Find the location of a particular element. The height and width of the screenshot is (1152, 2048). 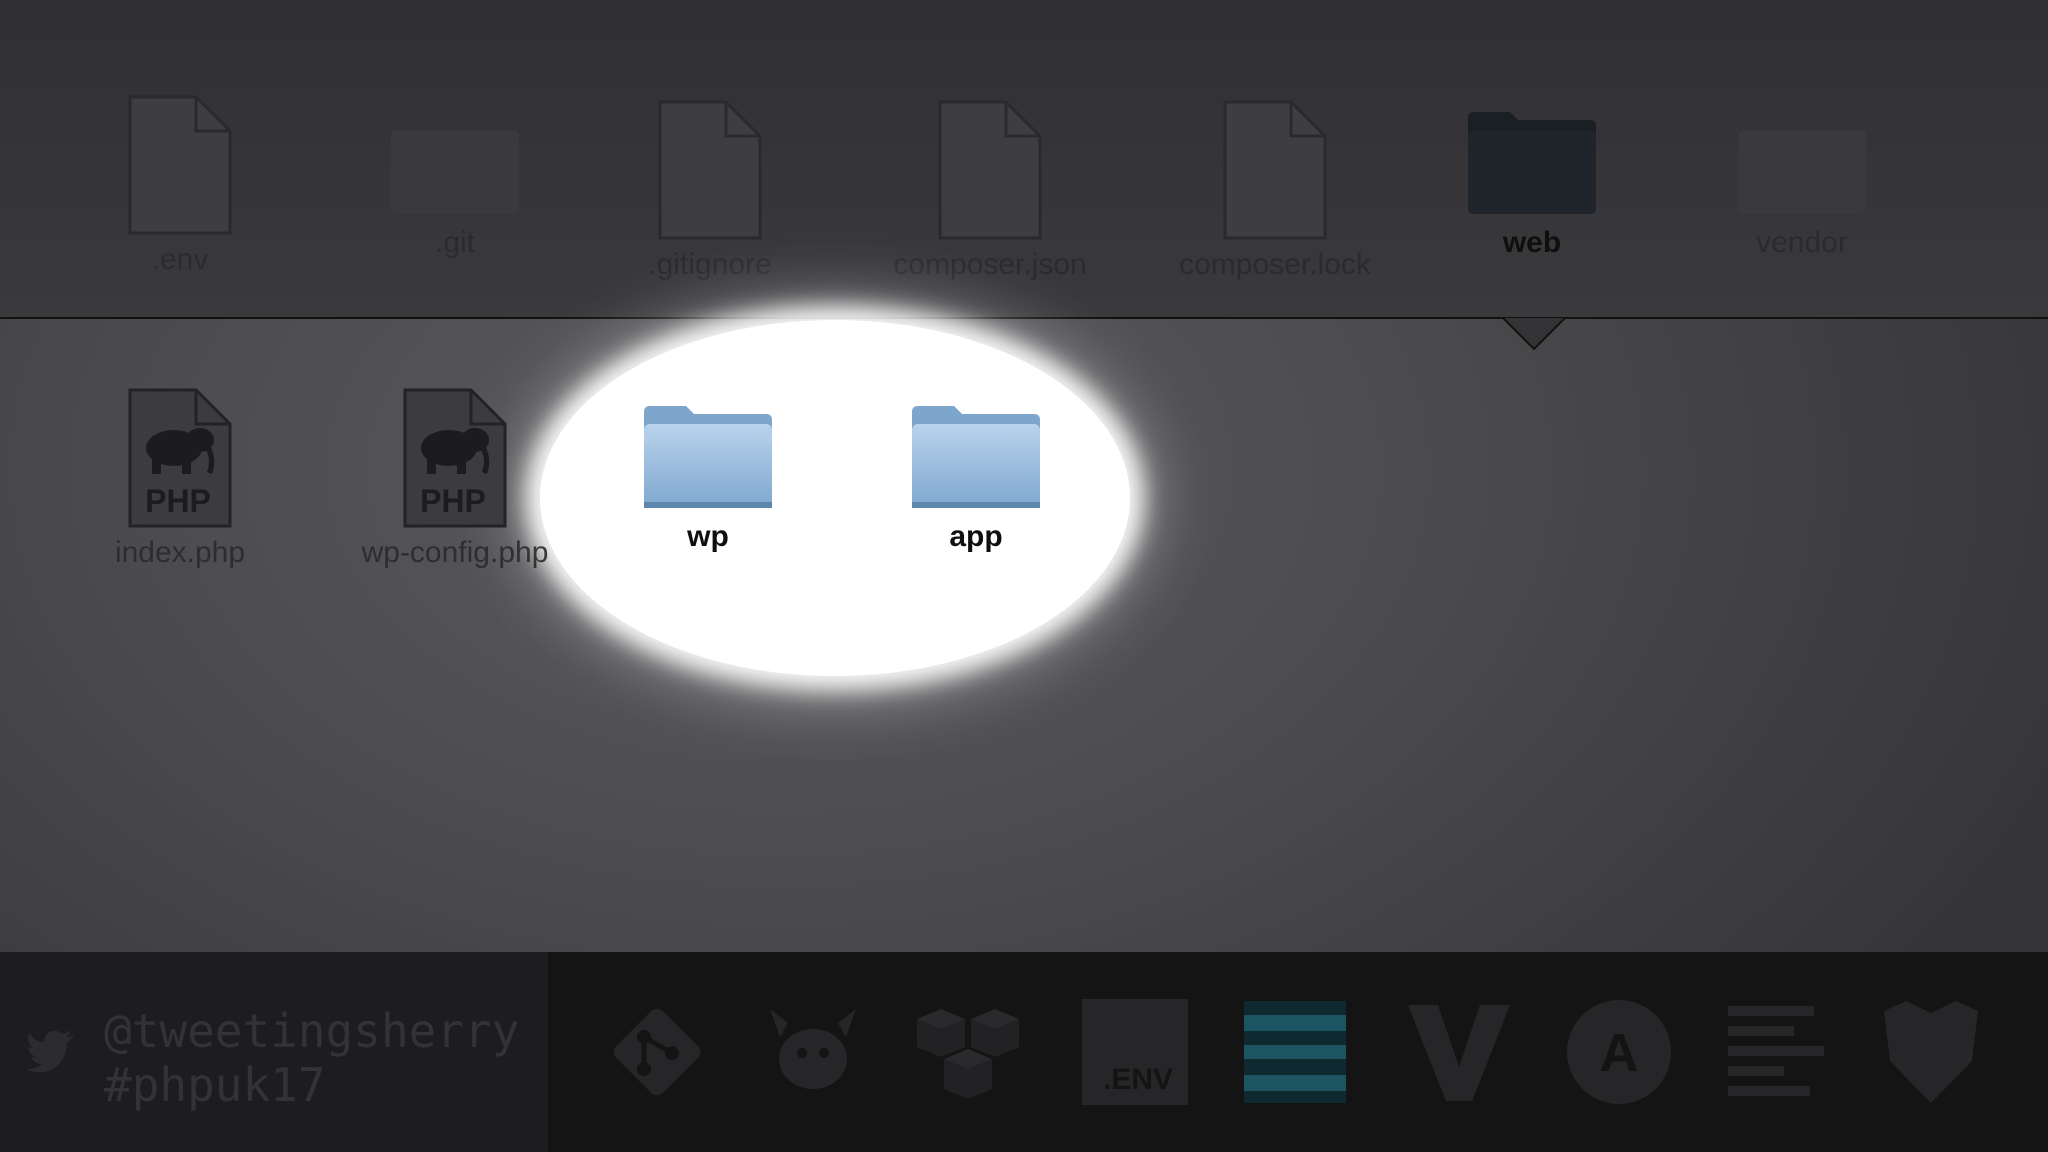

folder-git: .git is located at coordinates (455, 184).